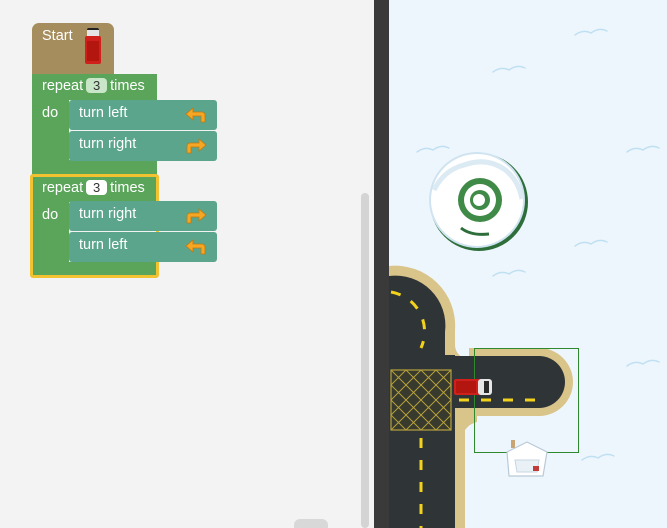 This screenshot has height=528, width=667. What do you see at coordinates (311, 523) in the screenshot?
I see `trash-can-icon` at bounding box center [311, 523].